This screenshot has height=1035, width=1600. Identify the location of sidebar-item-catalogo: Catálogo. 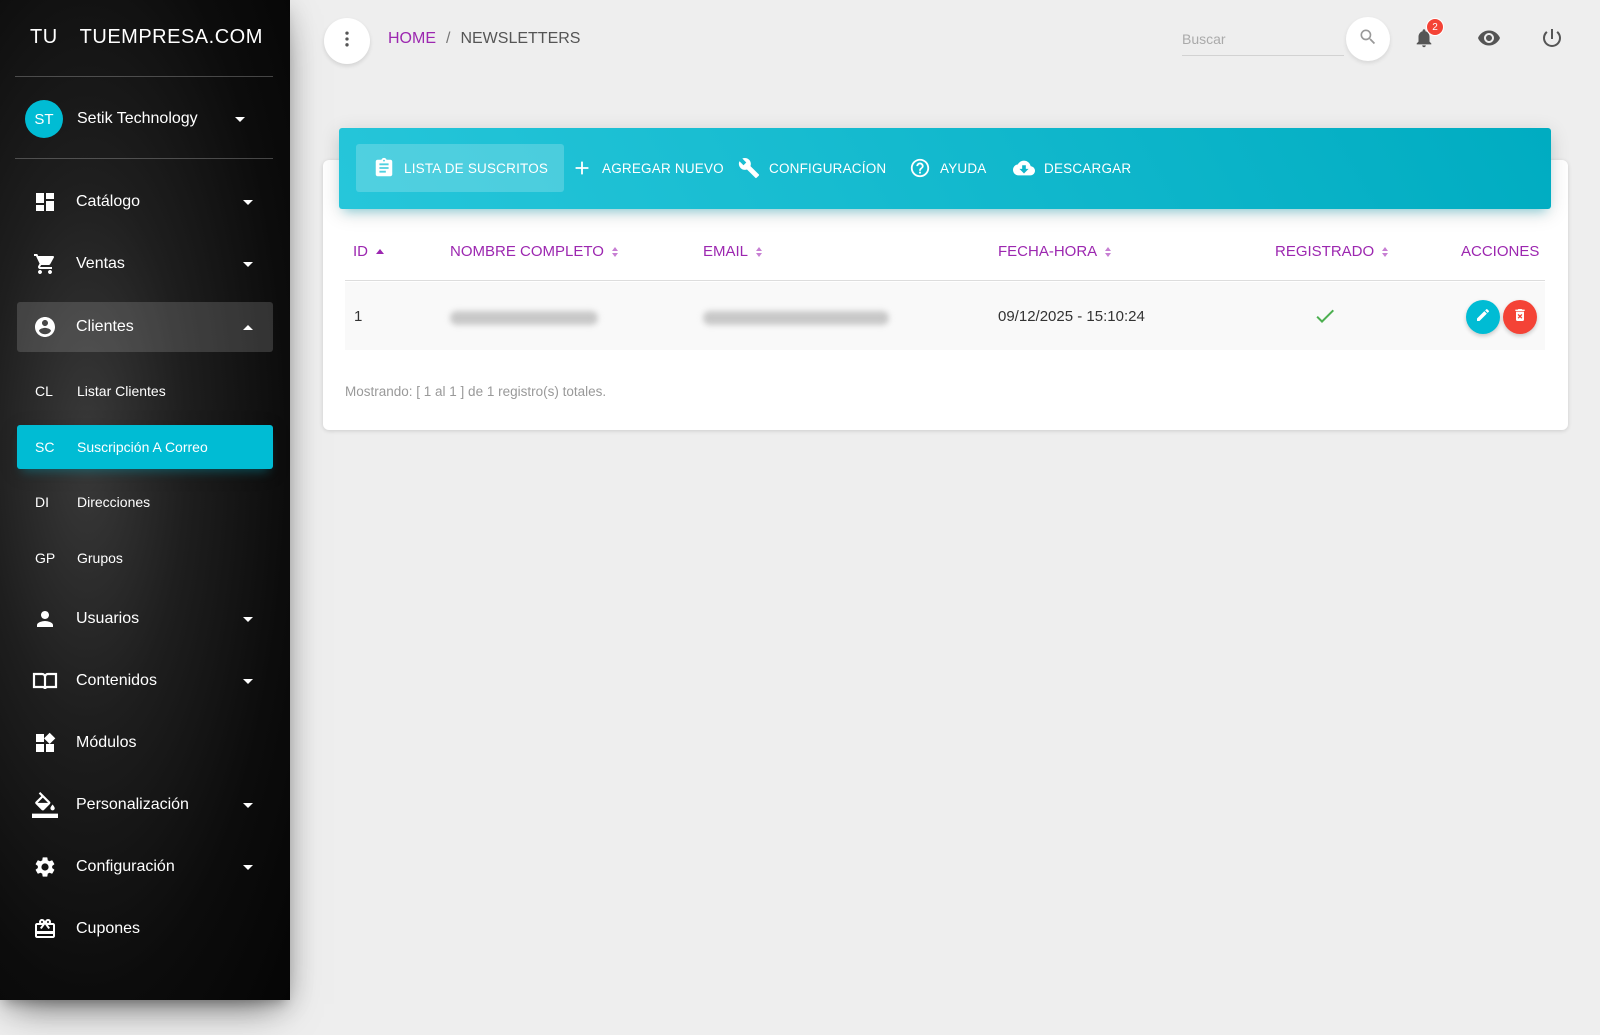
(145, 202).